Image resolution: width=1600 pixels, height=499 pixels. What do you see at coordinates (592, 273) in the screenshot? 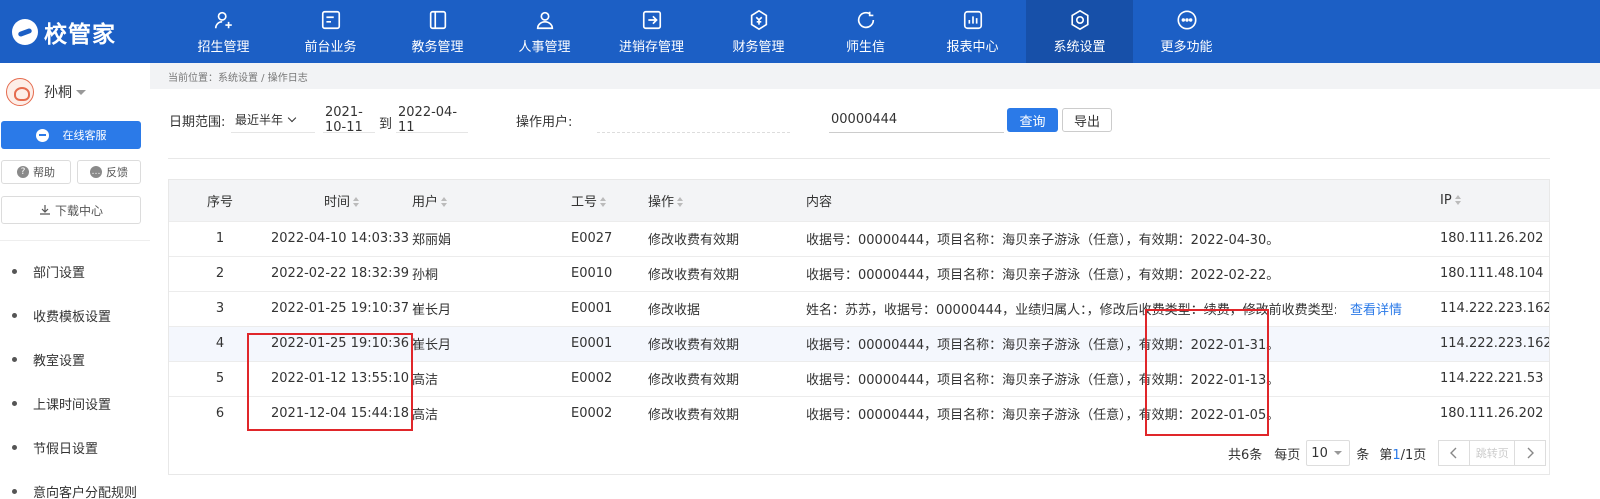
I see `cell-emp: E0010` at bounding box center [592, 273].